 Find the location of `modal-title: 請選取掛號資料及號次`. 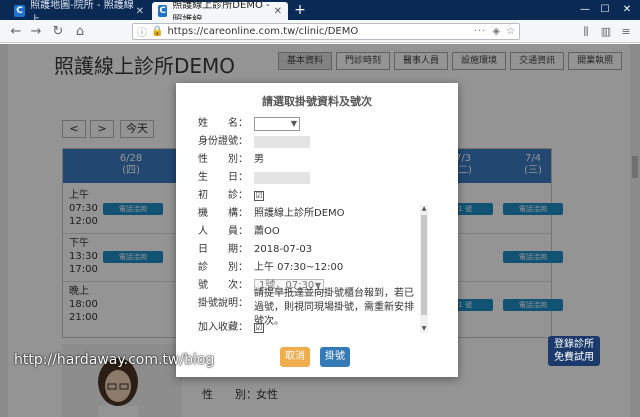

modal-title: 請選取掛號資料及號次 is located at coordinates (317, 101).